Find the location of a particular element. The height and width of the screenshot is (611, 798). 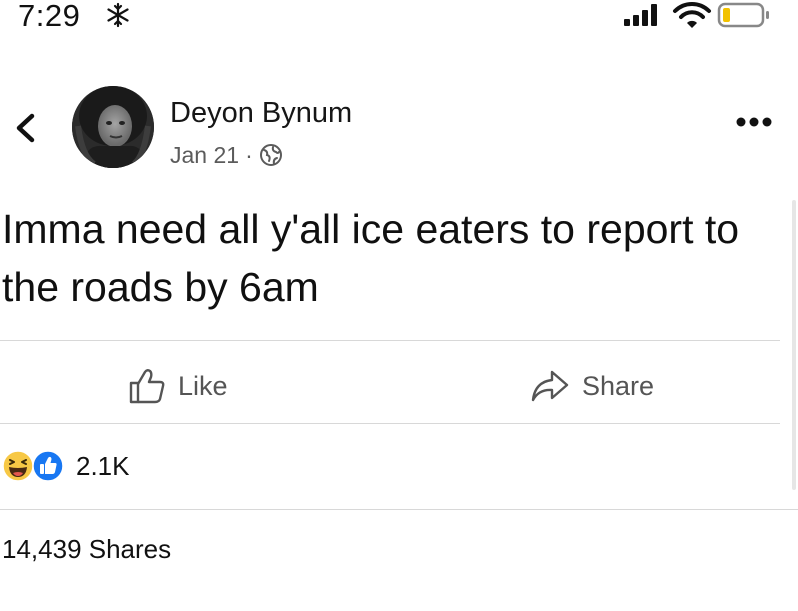

like-reaction-icon is located at coordinates (48, 466).